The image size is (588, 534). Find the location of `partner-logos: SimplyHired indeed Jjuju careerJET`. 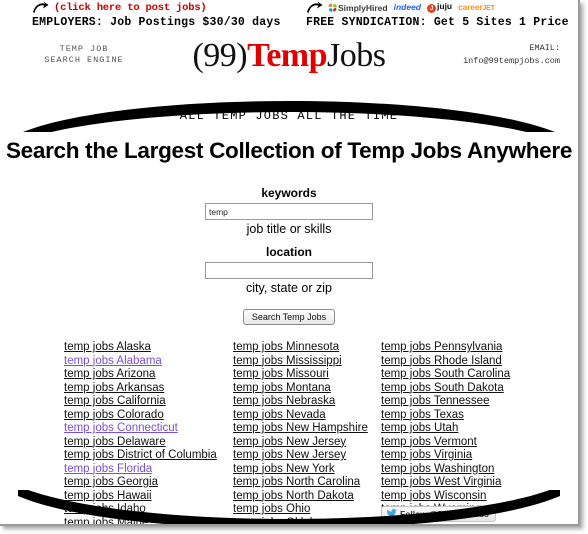

partner-logos: SimplyHired indeed Jjuju careerJET is located at coordinates (411, 7).